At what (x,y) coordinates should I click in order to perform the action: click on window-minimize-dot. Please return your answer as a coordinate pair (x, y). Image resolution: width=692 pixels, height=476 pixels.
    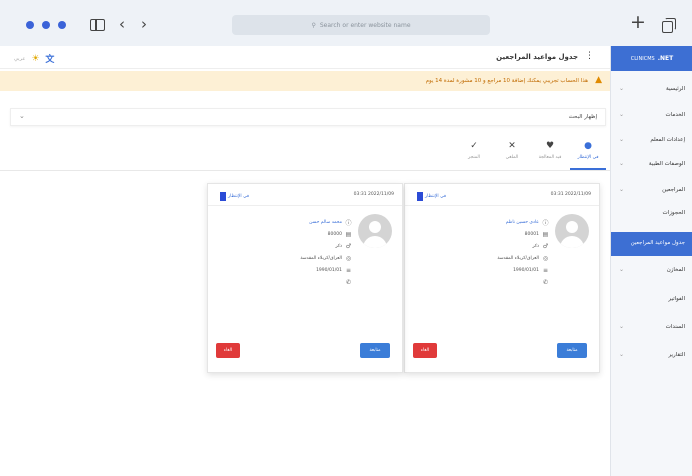
    Looking at the image, I should click on (46, 25).